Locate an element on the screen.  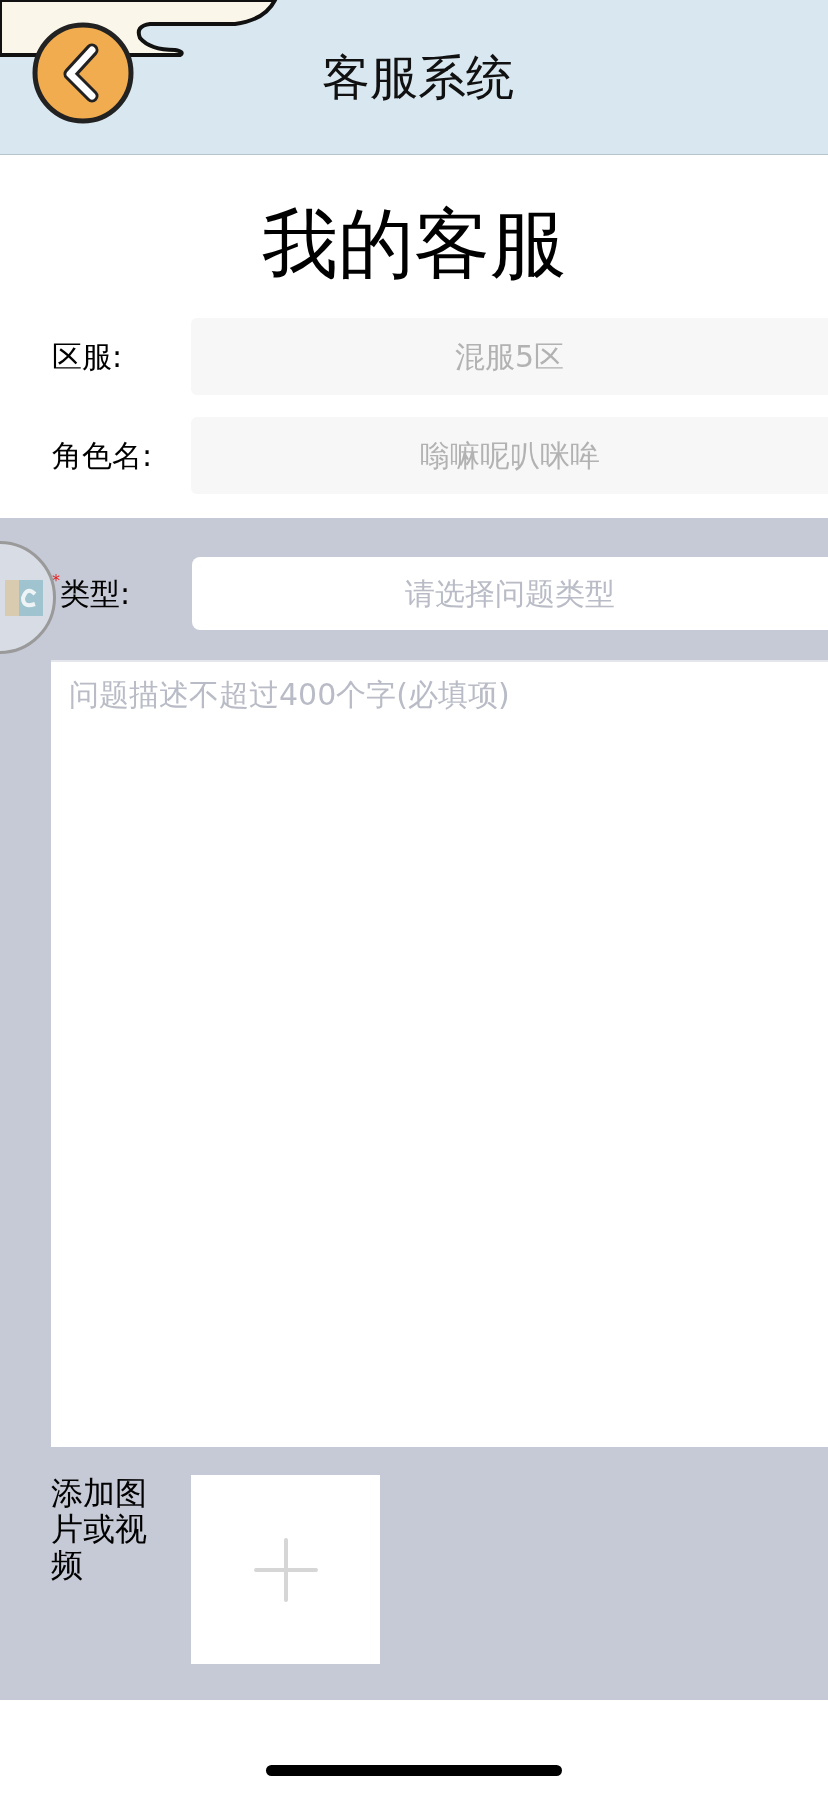
back-button is located at coordinates (83, 73).